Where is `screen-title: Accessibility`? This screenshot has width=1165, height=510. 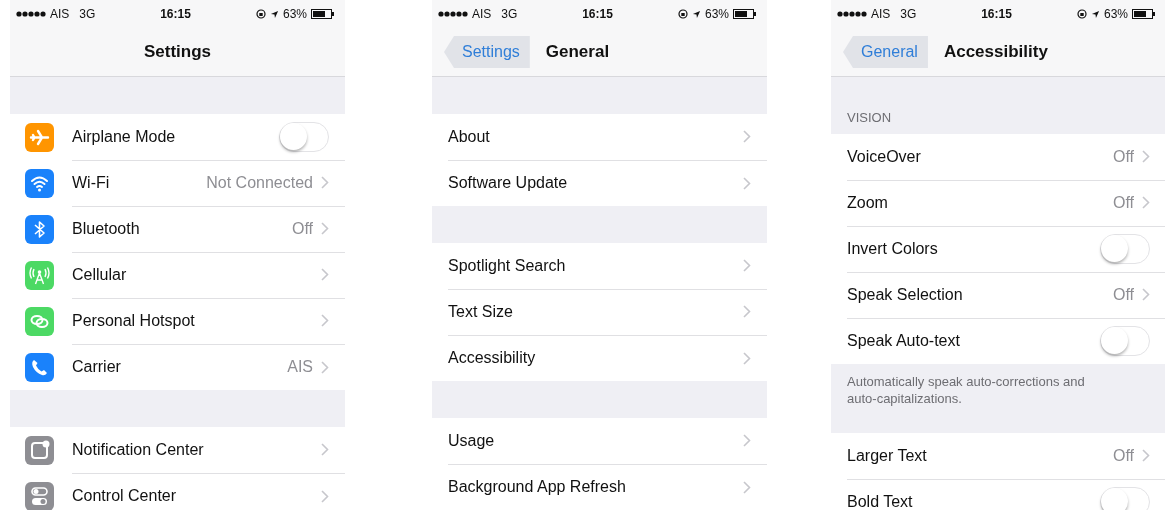
screen-title: Accessibility is located at coordinates (995, 52).